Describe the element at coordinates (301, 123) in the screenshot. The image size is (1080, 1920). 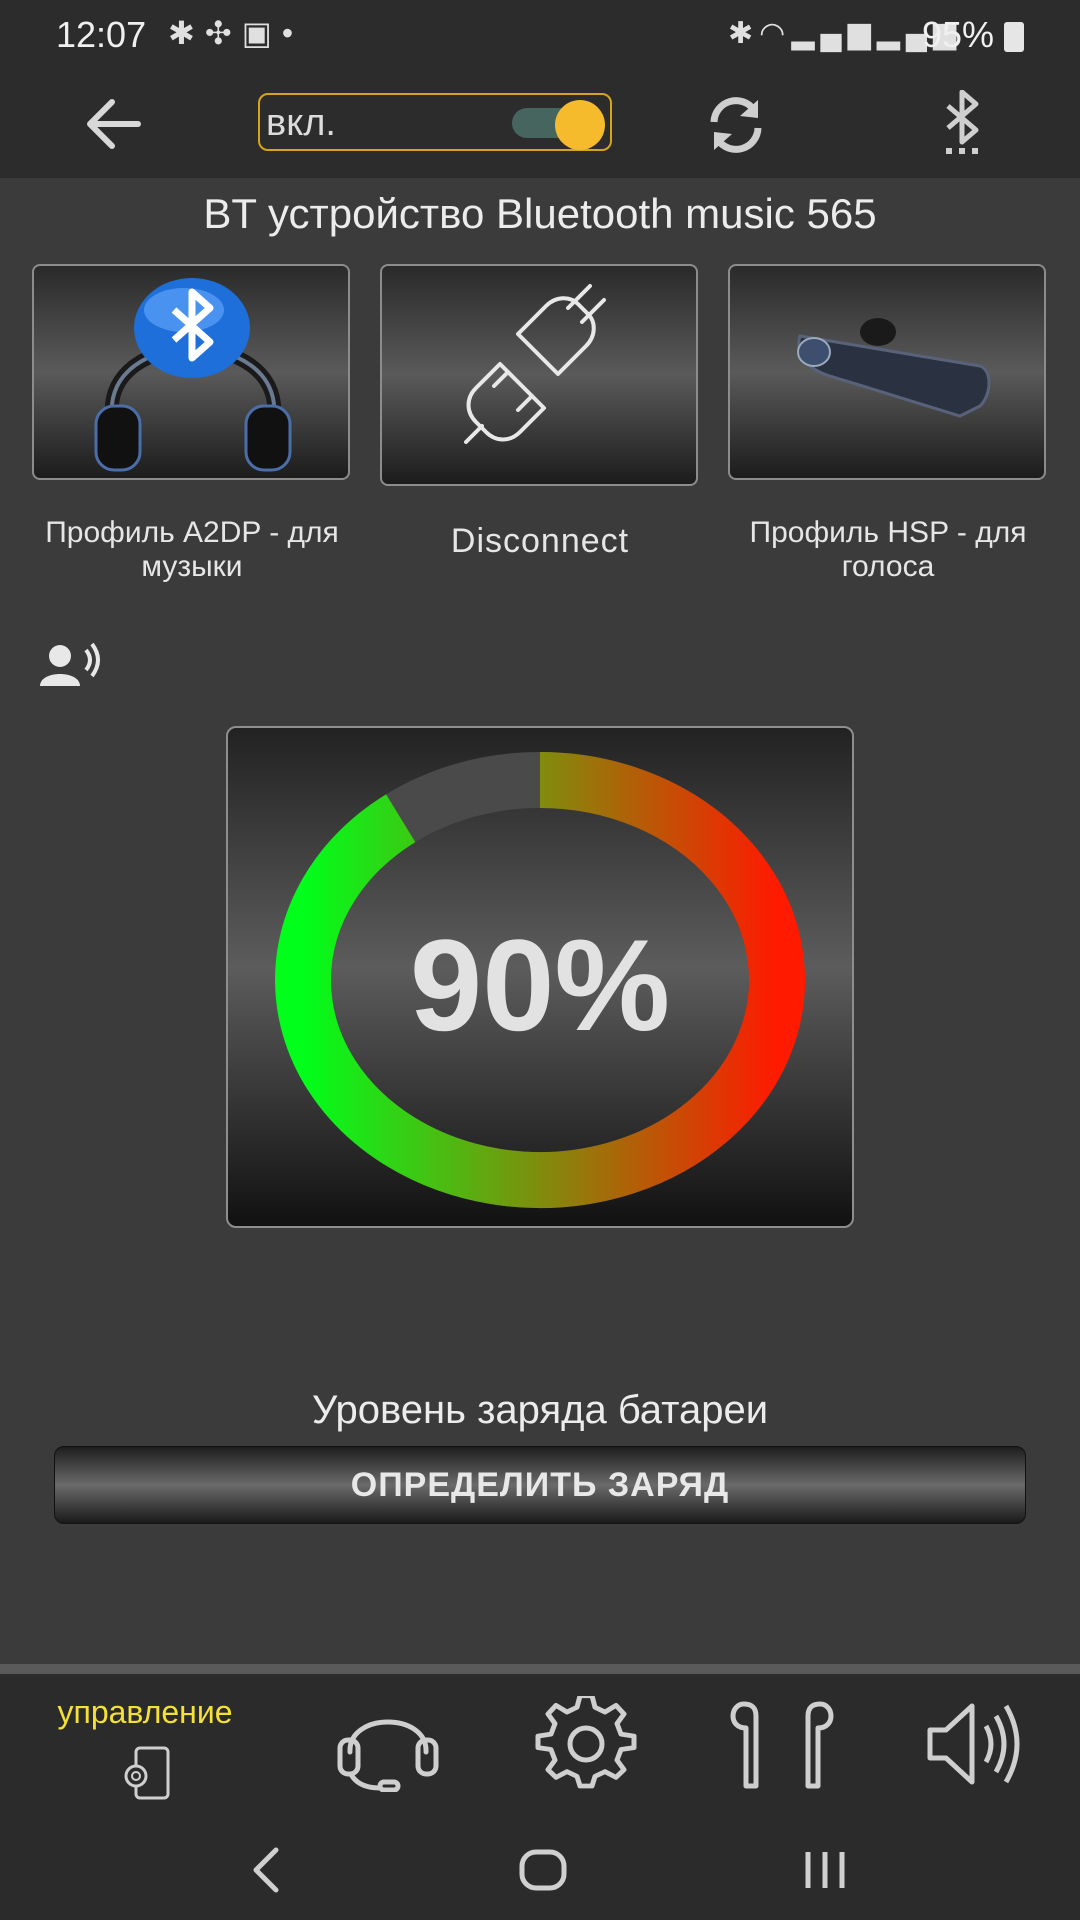
I see `power-label: вкл.` at that location.